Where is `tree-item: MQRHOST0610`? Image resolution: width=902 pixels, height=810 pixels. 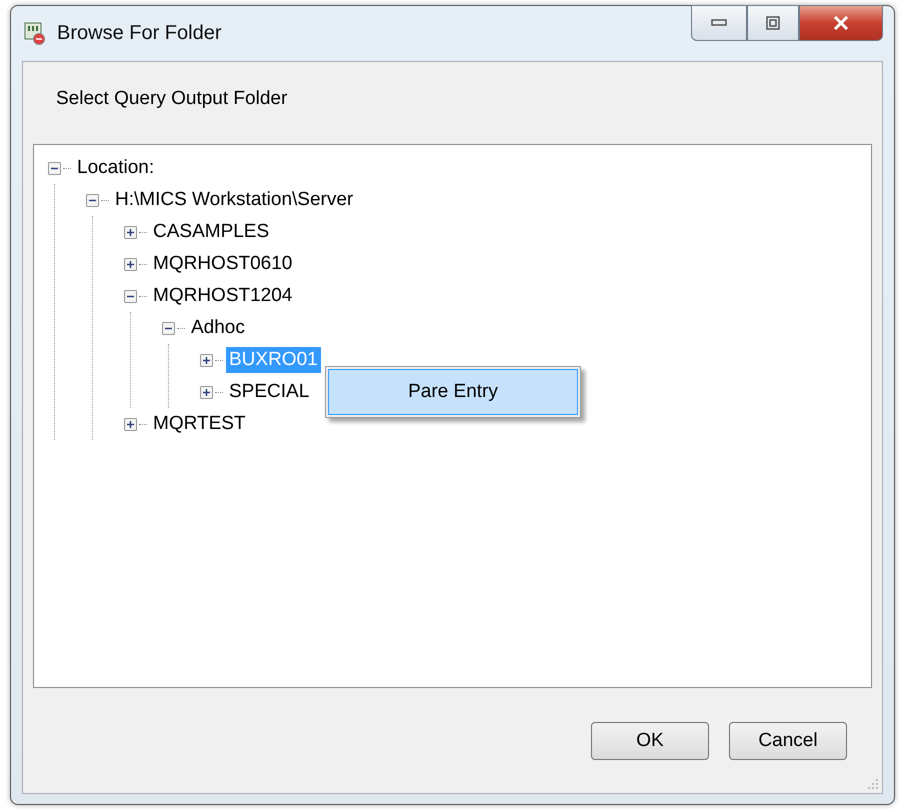 tree-item: MQRHOST0610 is located at coordinates (223, 264).